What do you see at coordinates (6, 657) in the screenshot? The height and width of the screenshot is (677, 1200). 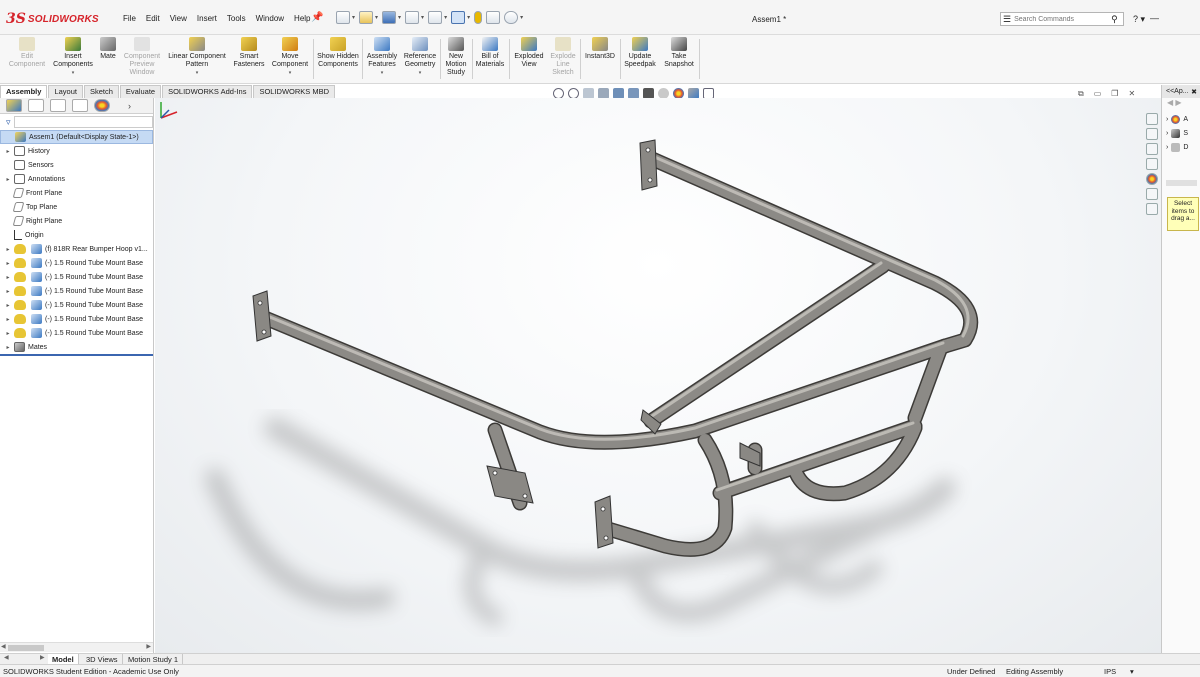 I see `tab-scroll-left-icon: ◀` at bounding box center [6, 657].